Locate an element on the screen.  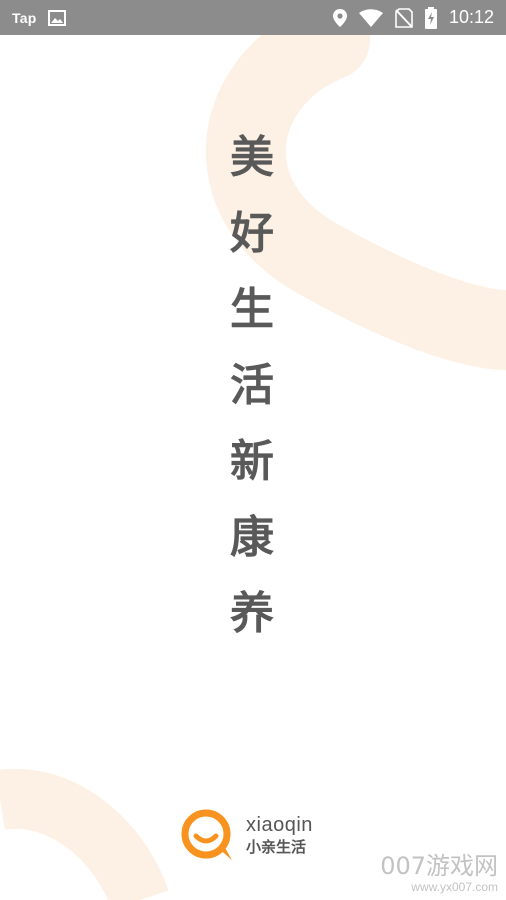
slogan-char: 活 is located at coordinates (252, 385).